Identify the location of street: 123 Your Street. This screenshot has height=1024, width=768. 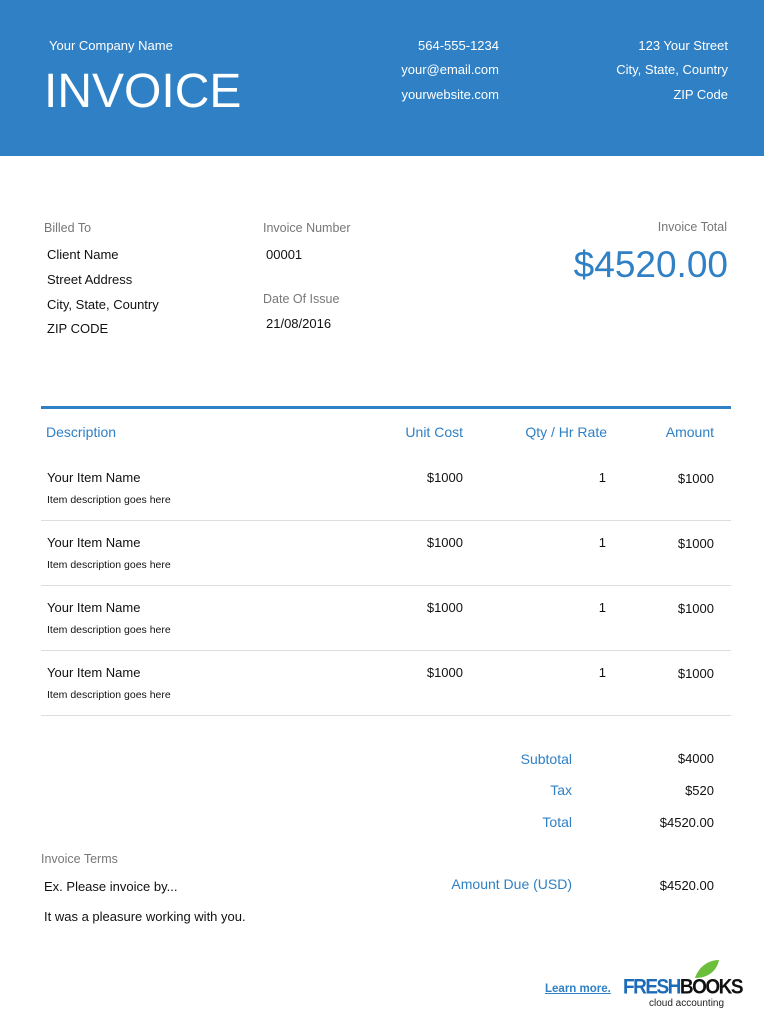
(683, 45).